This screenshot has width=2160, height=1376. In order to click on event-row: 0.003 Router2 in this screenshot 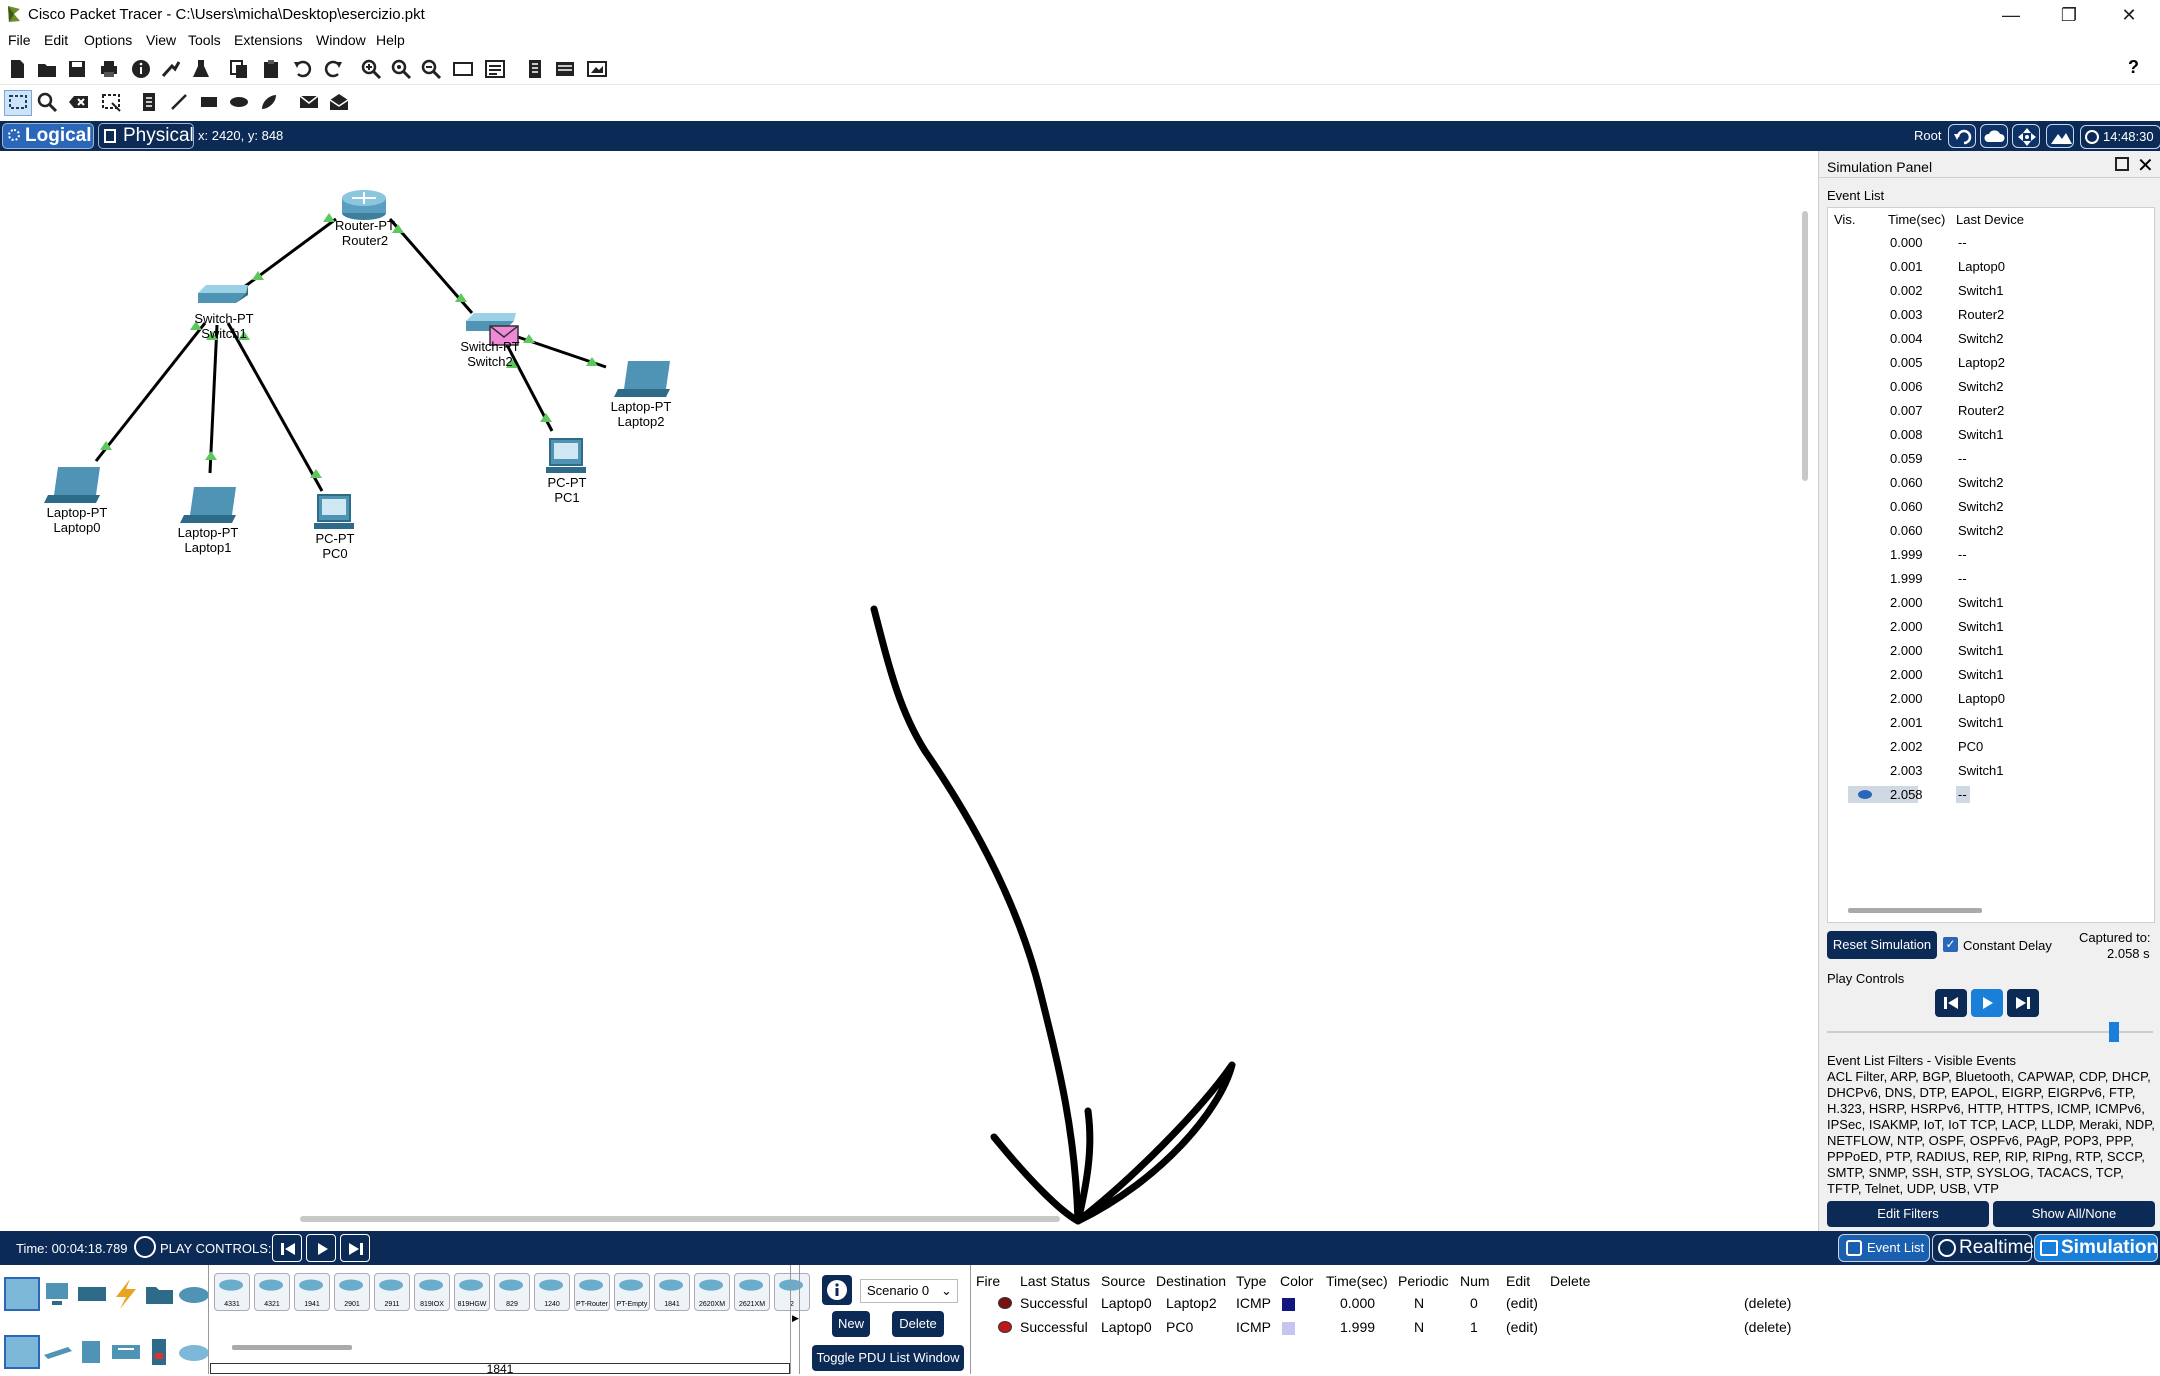, I will do `click(1991, 314)`.